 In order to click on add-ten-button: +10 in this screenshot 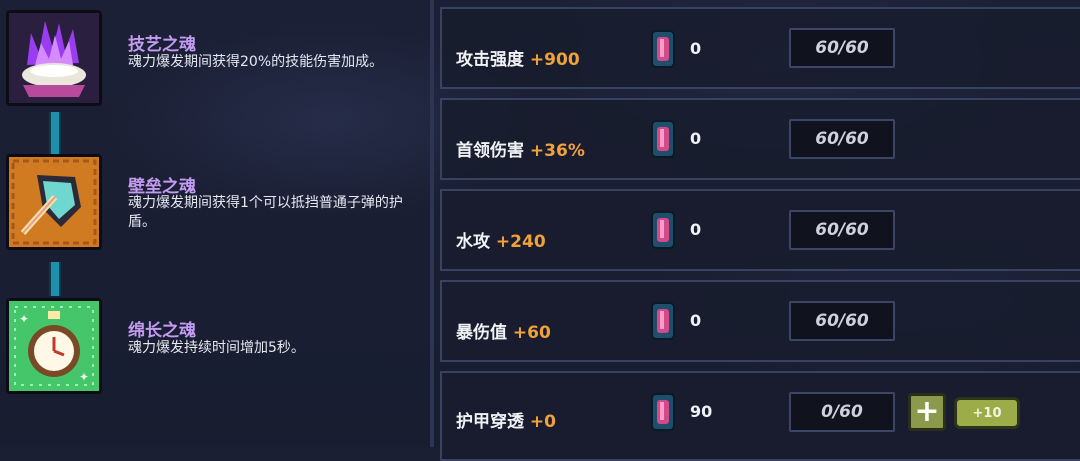, I will do `click(987, 413)`.